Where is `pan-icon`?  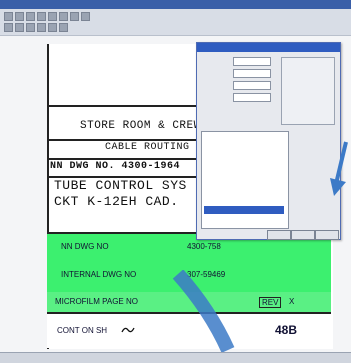 pan-icon is located at coordinates (63, 27).